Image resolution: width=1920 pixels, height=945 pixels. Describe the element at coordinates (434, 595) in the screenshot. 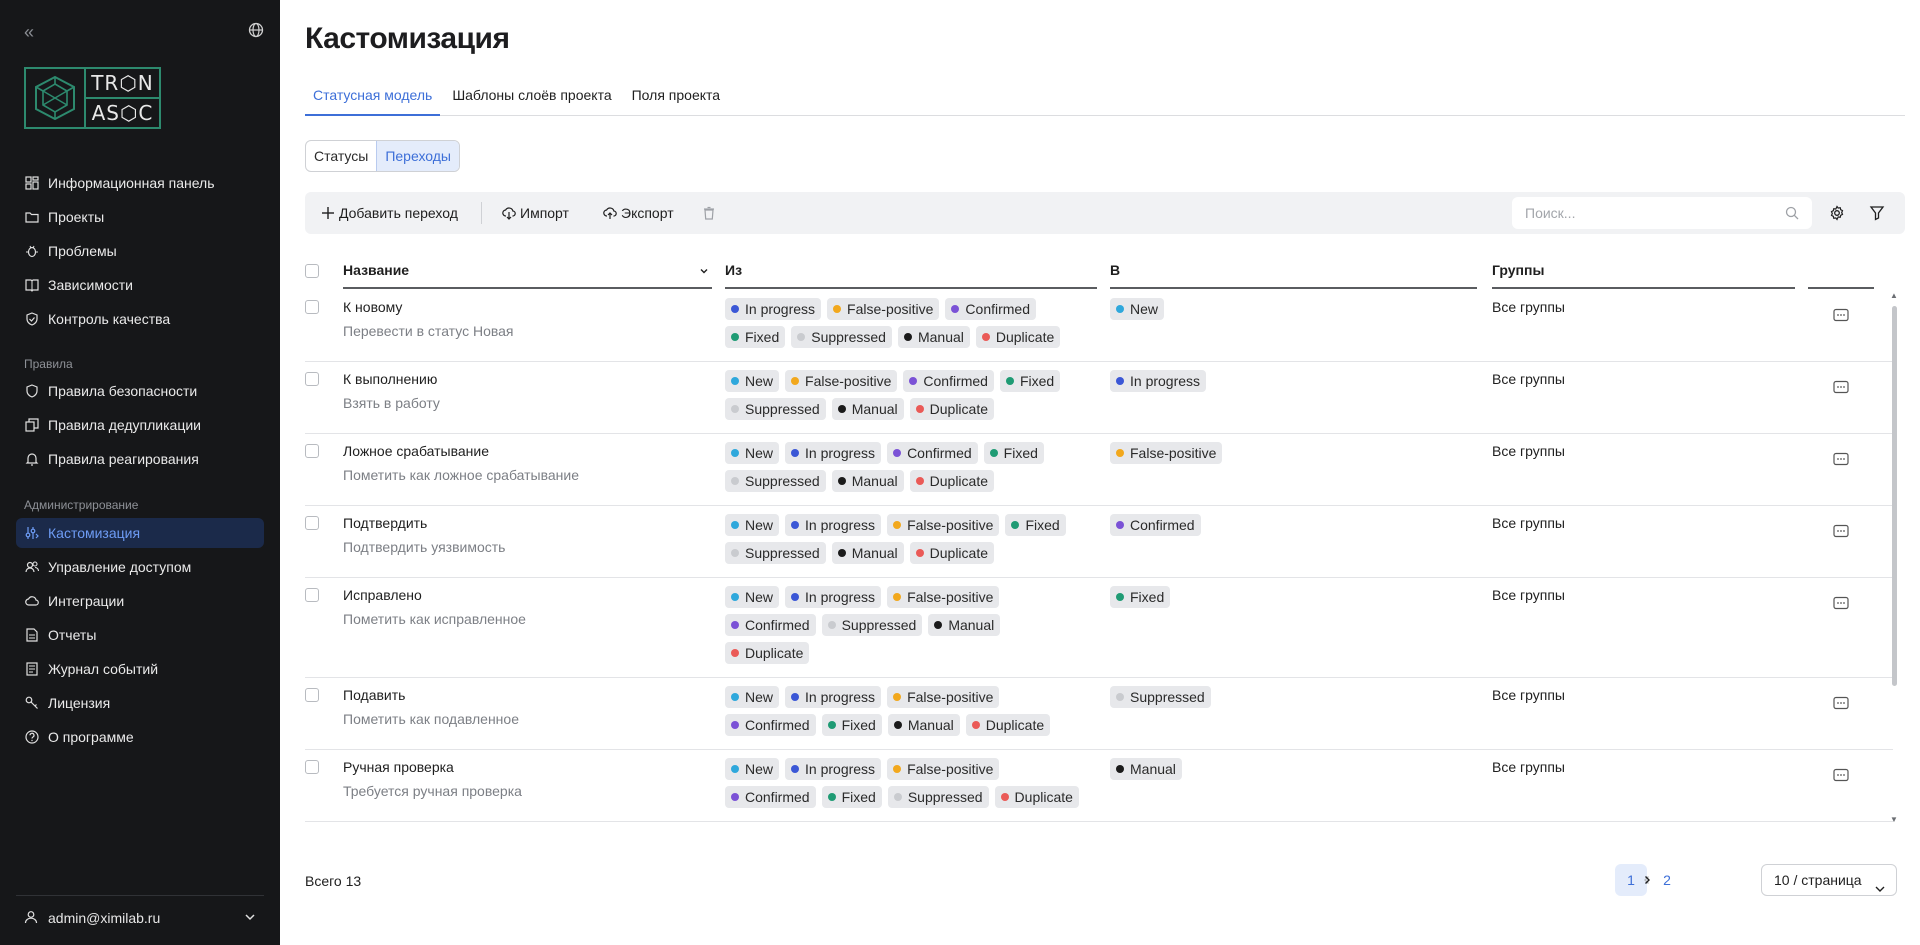

I see `transition-title: Исправлено` at that location.